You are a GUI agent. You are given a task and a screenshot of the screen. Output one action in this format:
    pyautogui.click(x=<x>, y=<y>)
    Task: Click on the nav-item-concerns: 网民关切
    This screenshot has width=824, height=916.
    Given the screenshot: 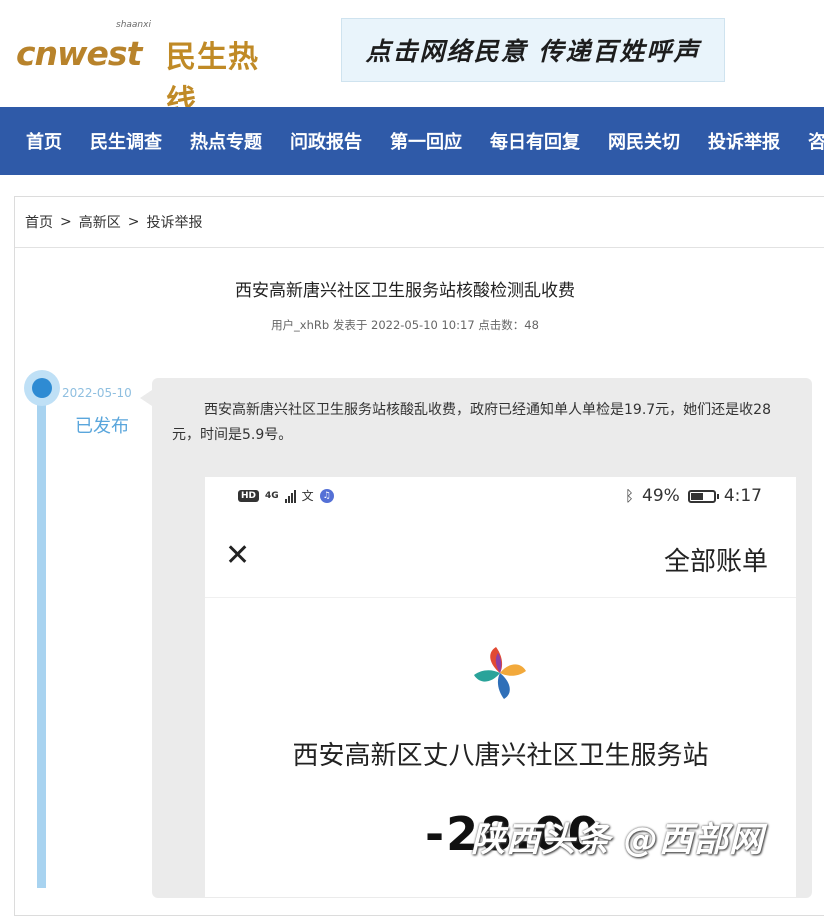 What is the action you would take?
    pyautogui.click(x=644, y=141)
    